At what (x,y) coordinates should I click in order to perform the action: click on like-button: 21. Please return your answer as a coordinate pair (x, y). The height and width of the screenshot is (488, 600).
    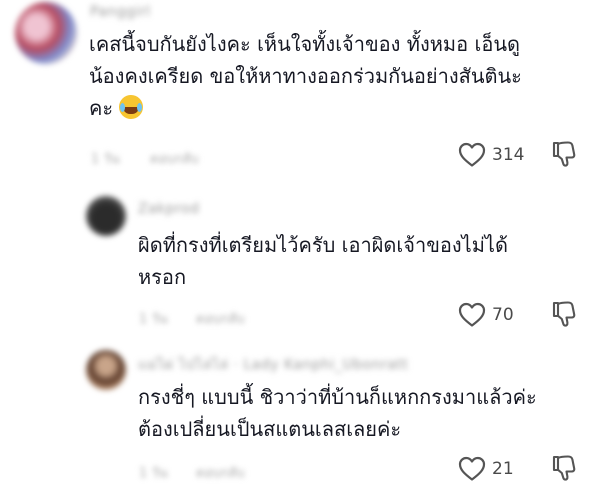
    Looking at the image, I should click on (486, 469).